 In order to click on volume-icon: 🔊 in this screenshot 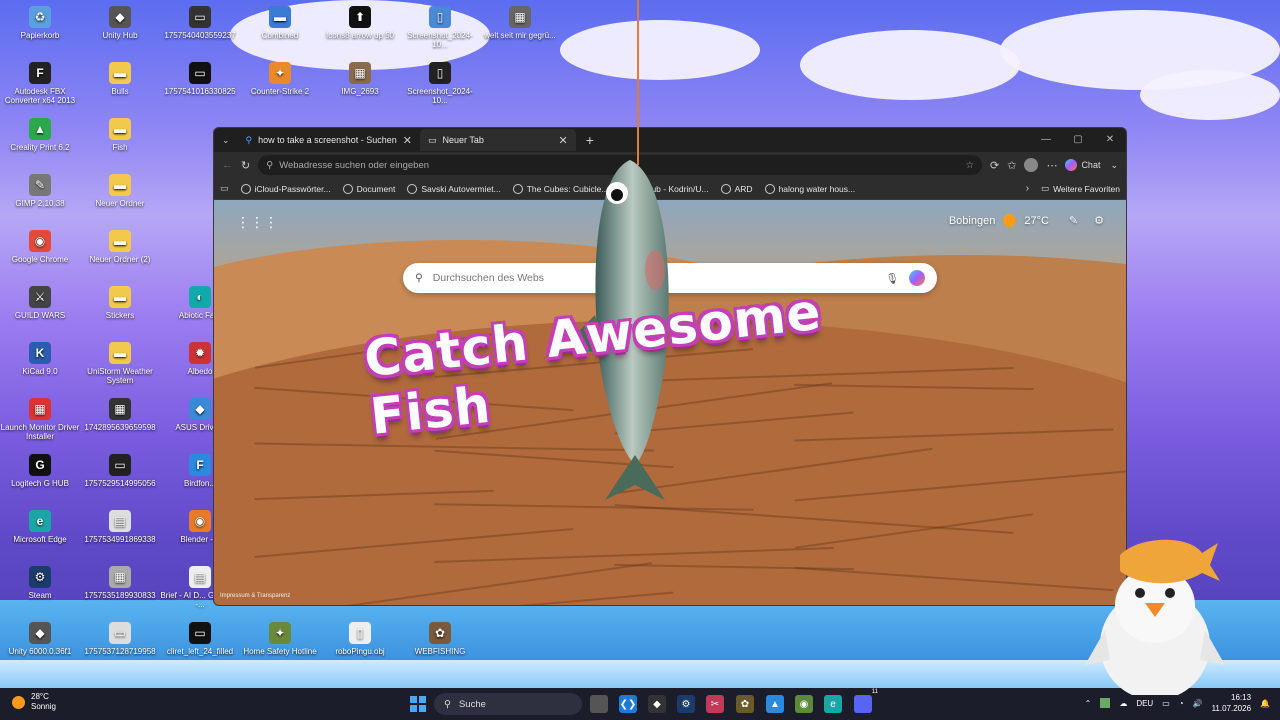, I will do `click(1198, 703)`.